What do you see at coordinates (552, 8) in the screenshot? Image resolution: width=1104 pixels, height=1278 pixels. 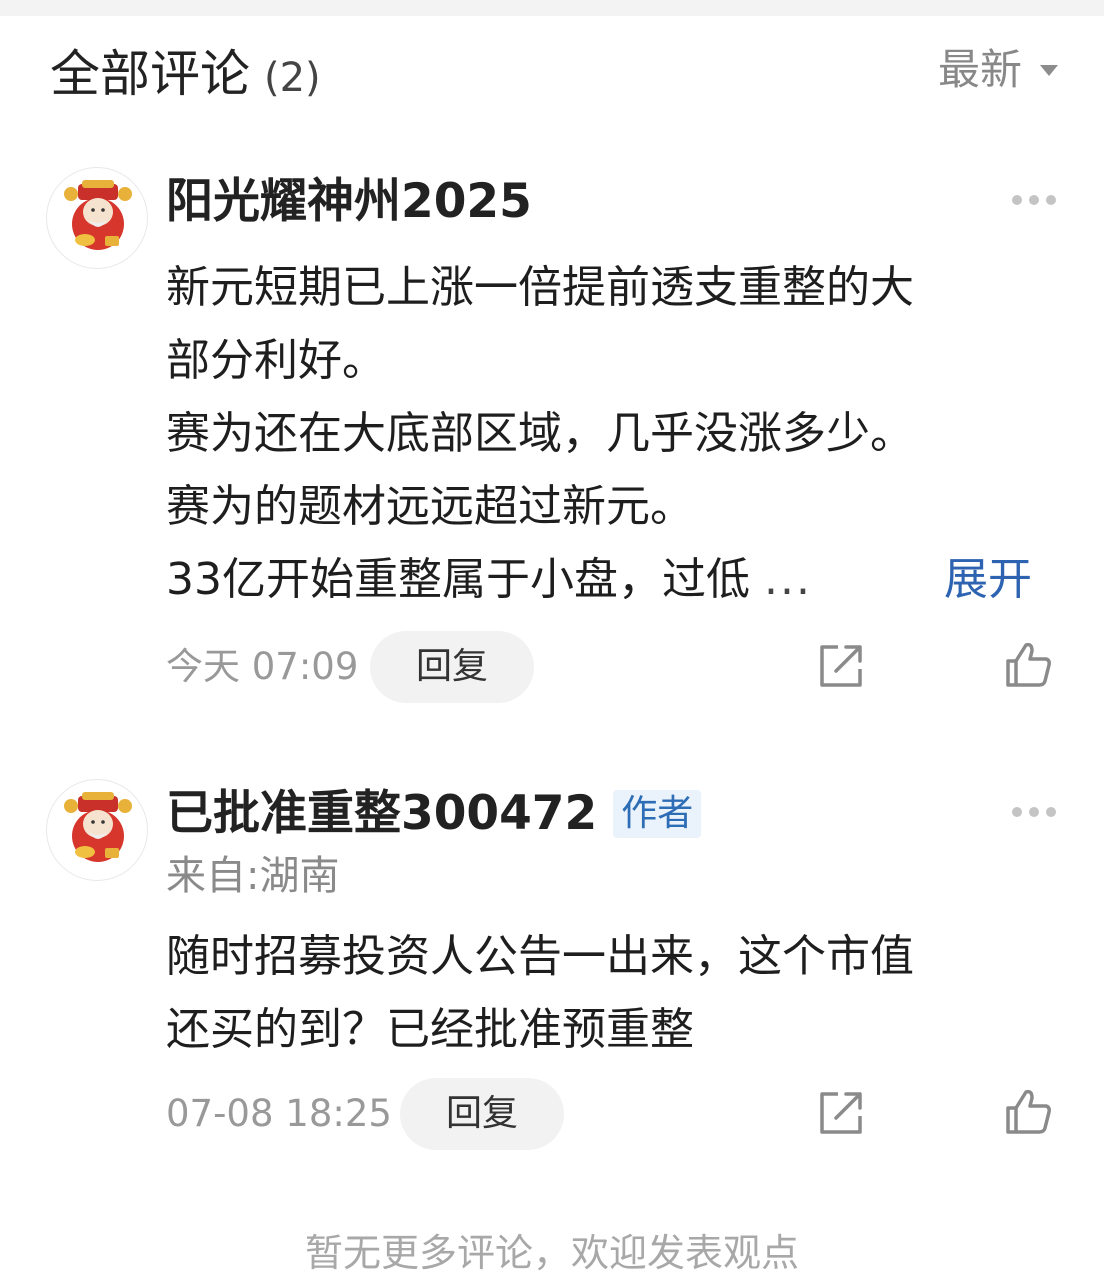 I see `top-band` at bounding box center [552, 8].